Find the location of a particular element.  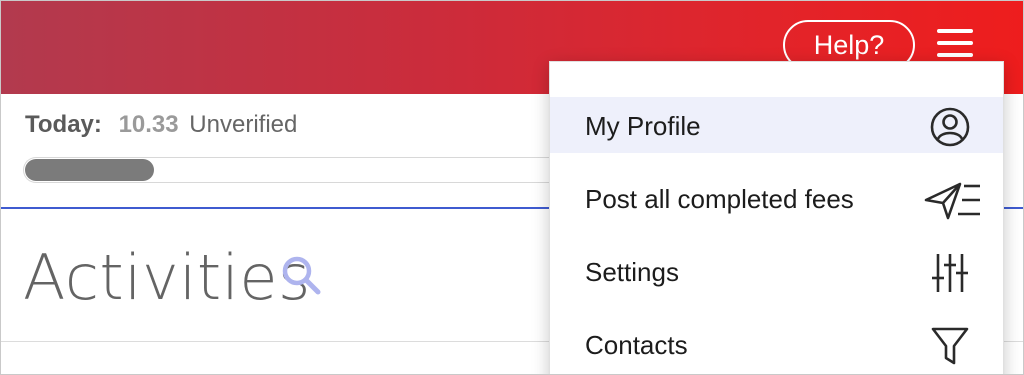

menu-item-contacts: Contacts is located at coordinates (776, 344).